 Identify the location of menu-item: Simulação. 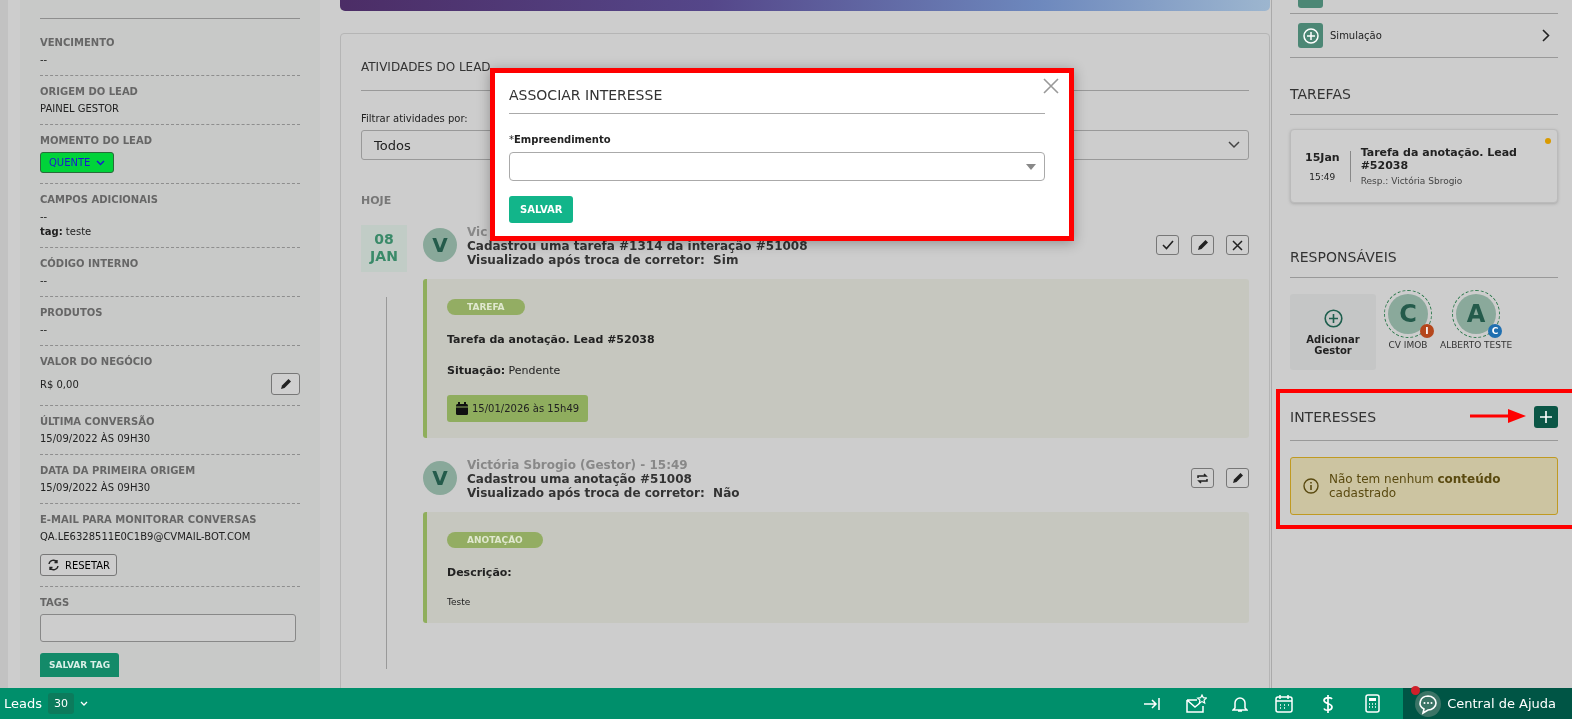
(1424, 35).